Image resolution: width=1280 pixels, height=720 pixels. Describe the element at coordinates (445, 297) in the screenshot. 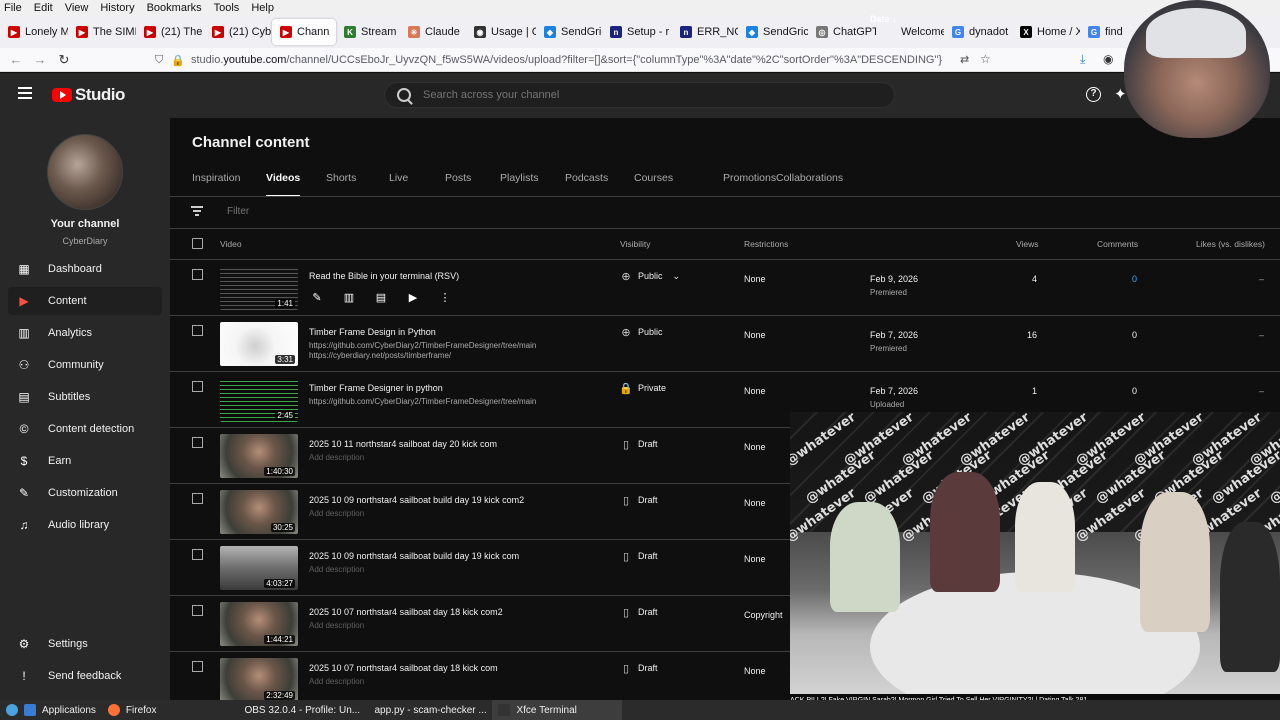

I see `more-options-icon: ⋮` at that location.